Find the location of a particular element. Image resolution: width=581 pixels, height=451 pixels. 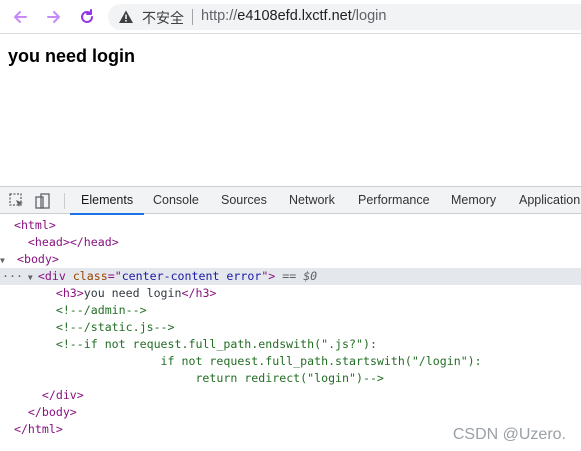

omnibox-separator is located at coordinates (192, 17).